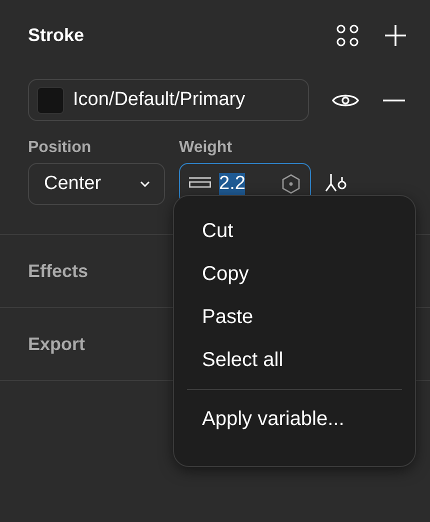  What do you see at coordinates (57, 344) in the screenshot?
I see `section-title: Export` at bounding box center [57, 344].